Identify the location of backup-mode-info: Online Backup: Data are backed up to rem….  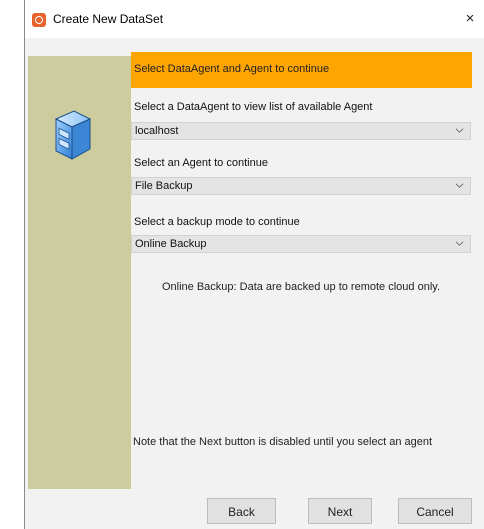
(300, 287).